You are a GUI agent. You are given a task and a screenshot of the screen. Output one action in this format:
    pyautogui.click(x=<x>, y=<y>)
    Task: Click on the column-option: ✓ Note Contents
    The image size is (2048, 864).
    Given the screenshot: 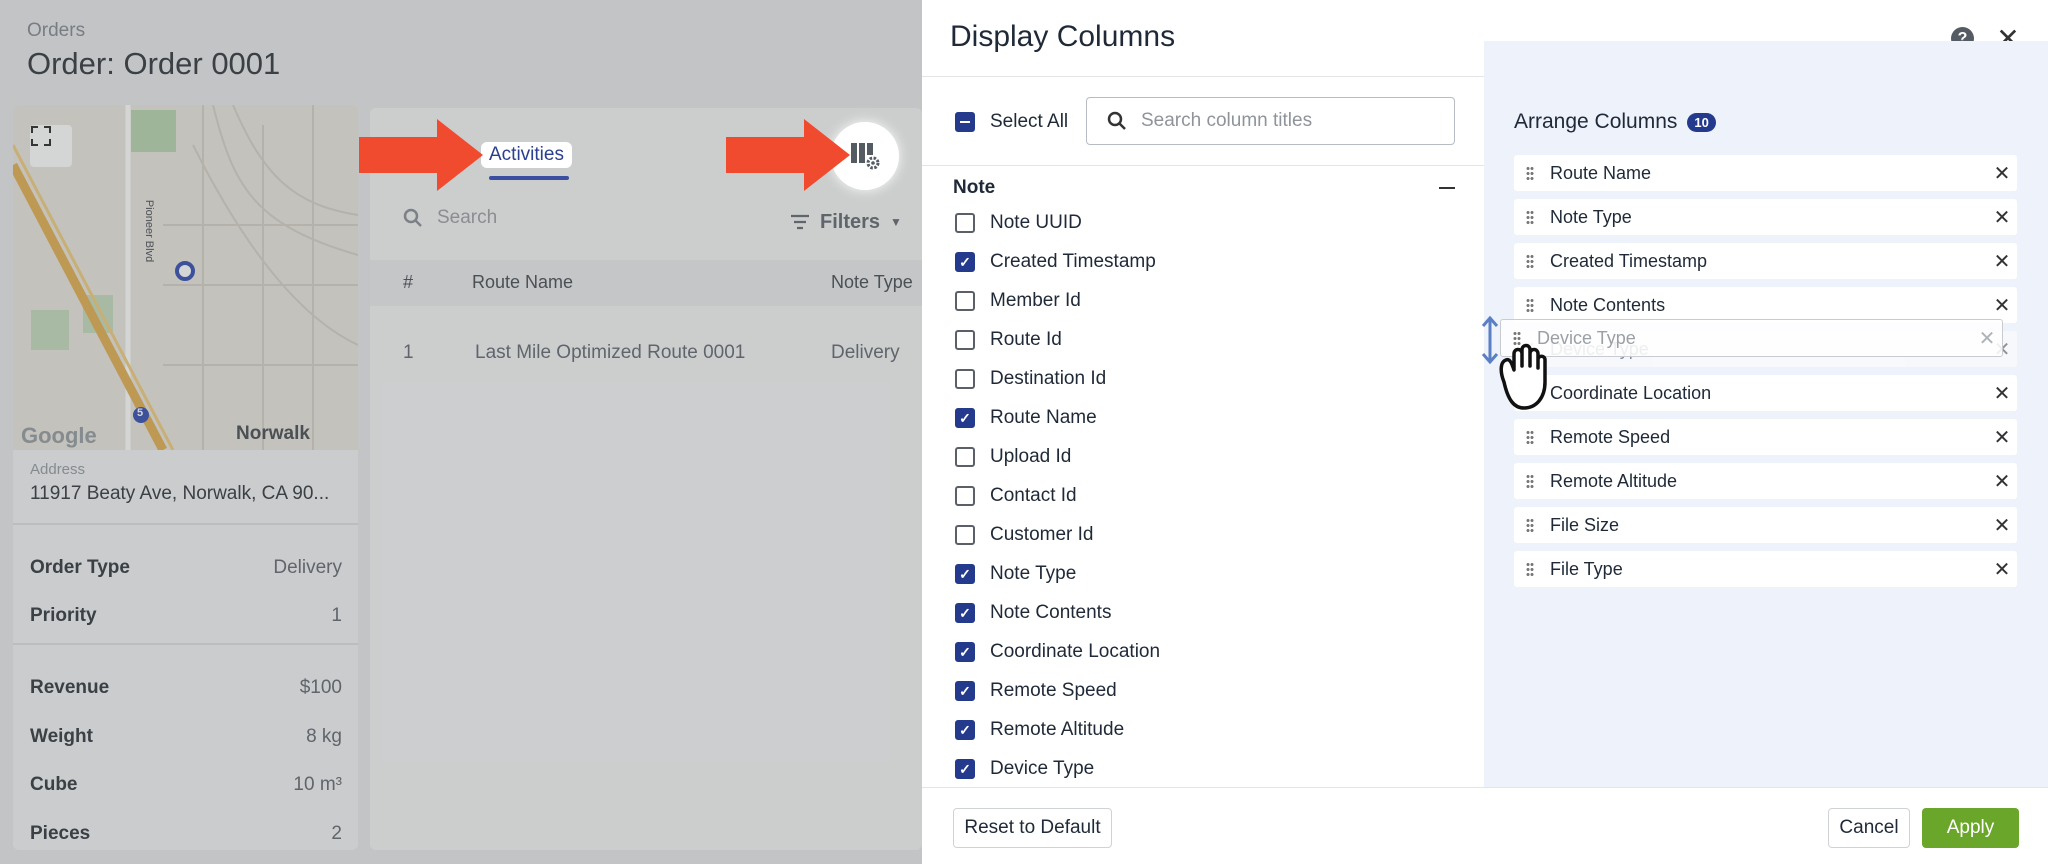 What is the action you would take?
    pyautogui.click(x=1033, y=613)
    